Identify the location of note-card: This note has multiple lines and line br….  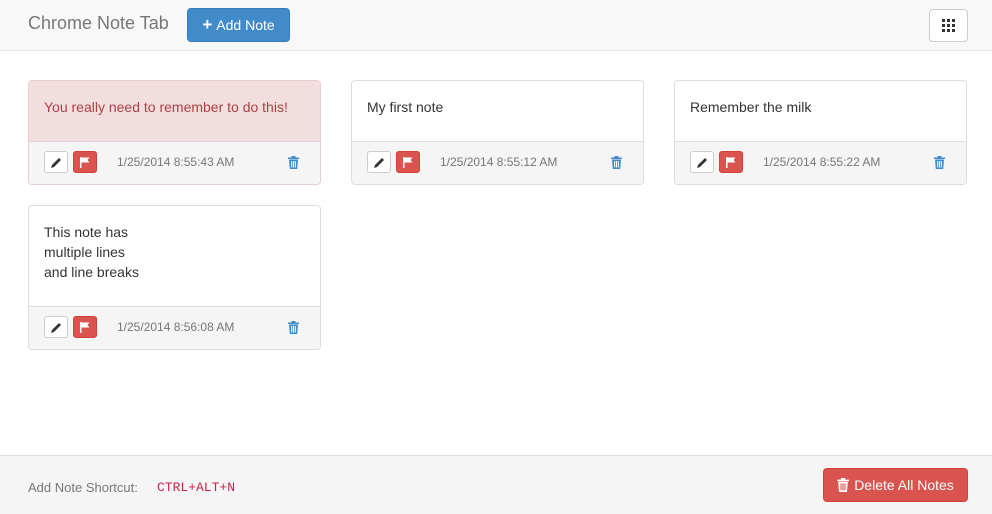
(174, 277).